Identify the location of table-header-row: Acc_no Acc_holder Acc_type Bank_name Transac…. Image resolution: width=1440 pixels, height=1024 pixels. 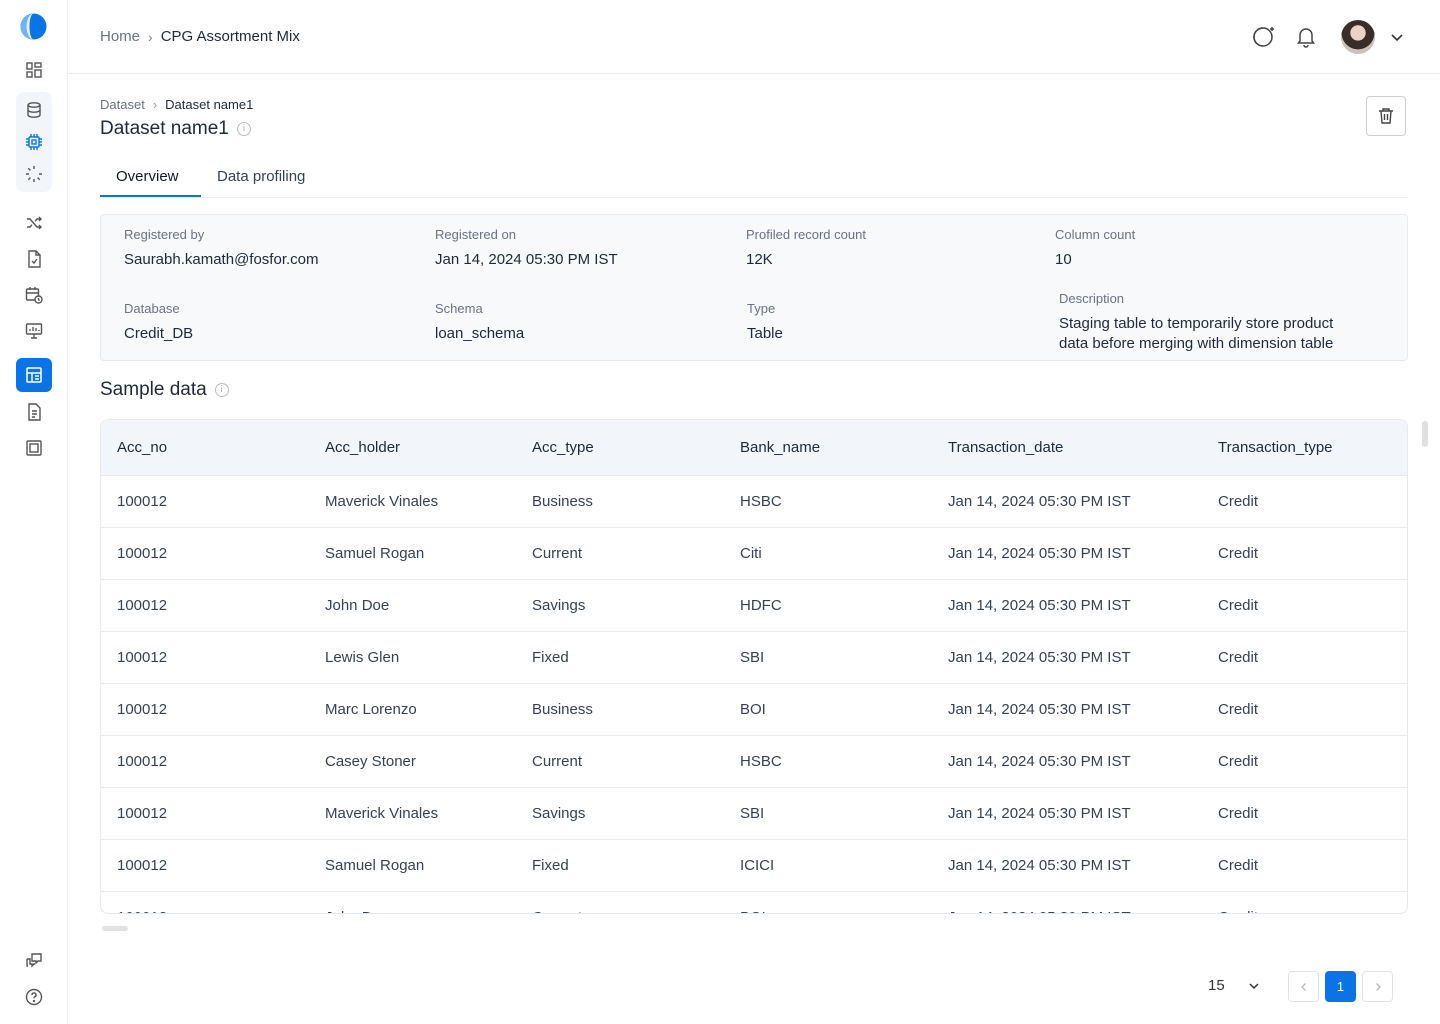
(754, 448).